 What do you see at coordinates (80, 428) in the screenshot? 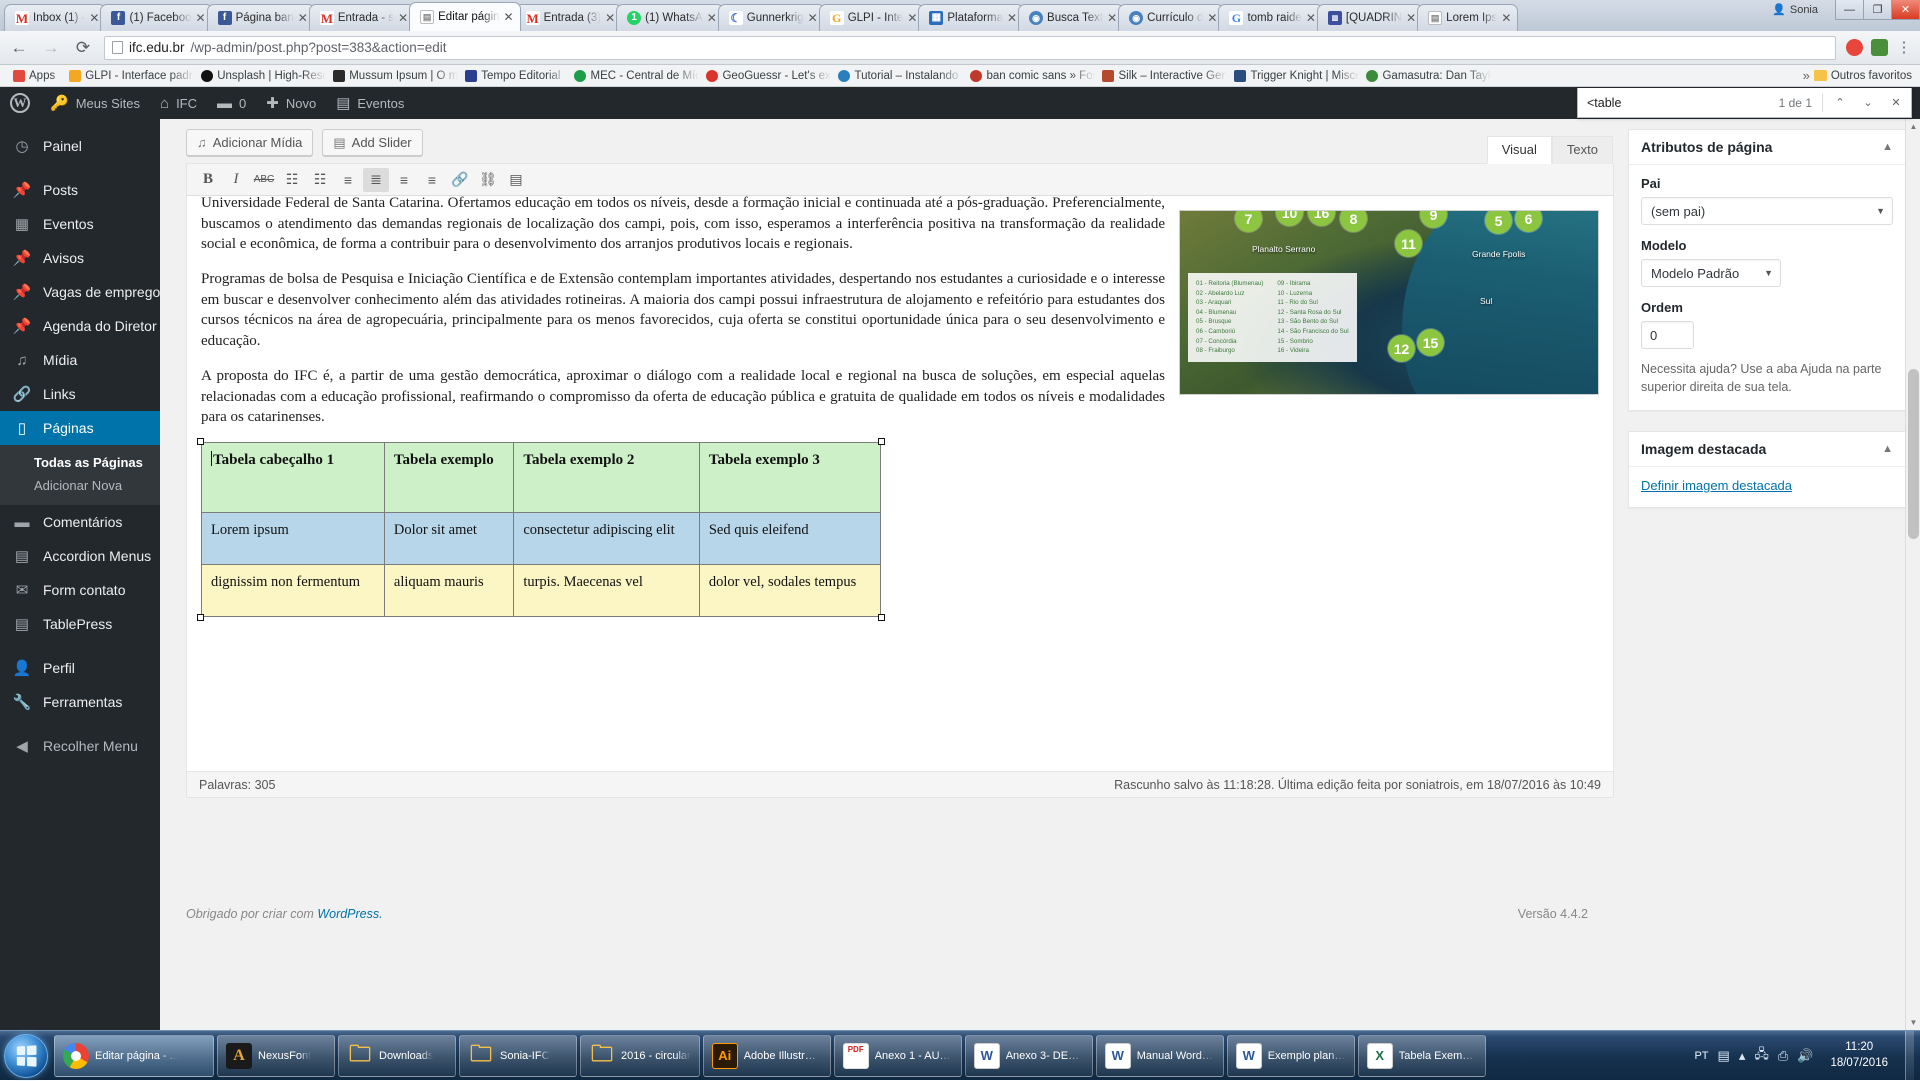
I see `sidebar-item-paginas: ▯Páginas` at bounding box center [80, 428].